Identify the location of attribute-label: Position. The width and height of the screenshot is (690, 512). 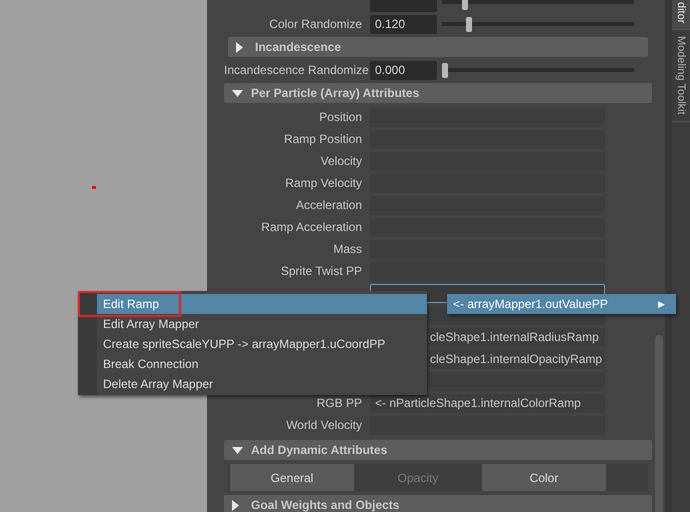
(340, 117).